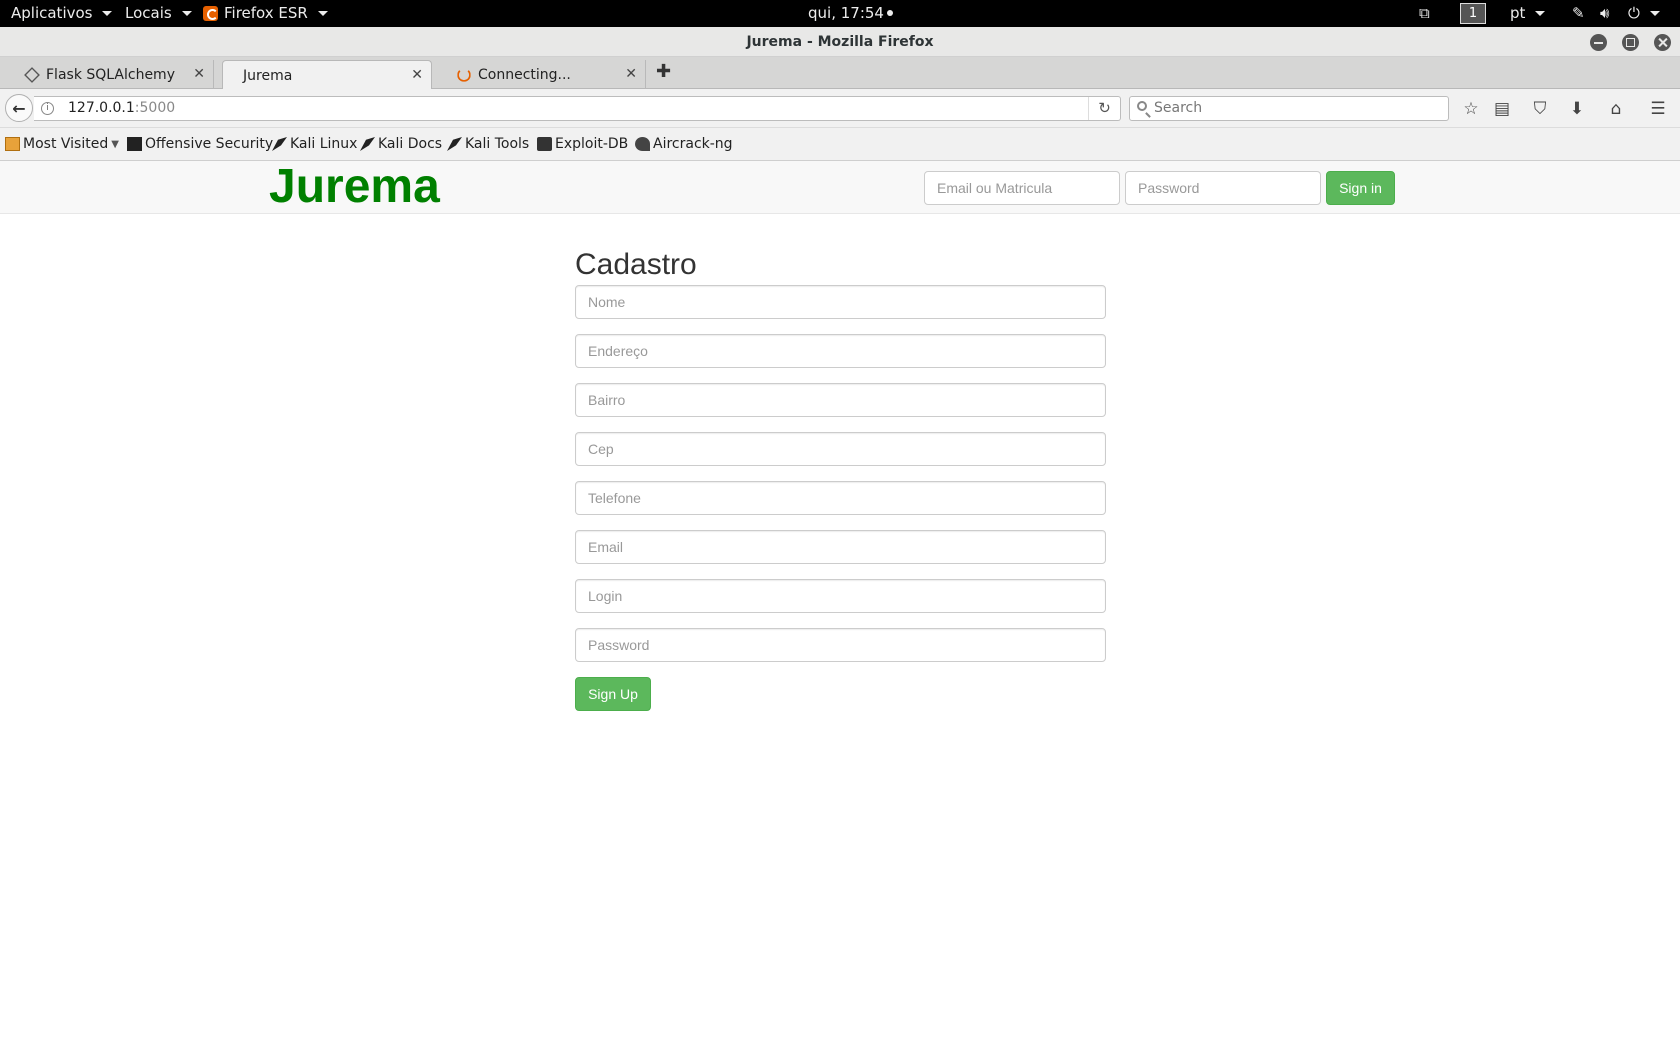  What do you see at coordinates (464, 74) in the screenshot?
I see `spinner-icon` at bounding box center [464, 74].